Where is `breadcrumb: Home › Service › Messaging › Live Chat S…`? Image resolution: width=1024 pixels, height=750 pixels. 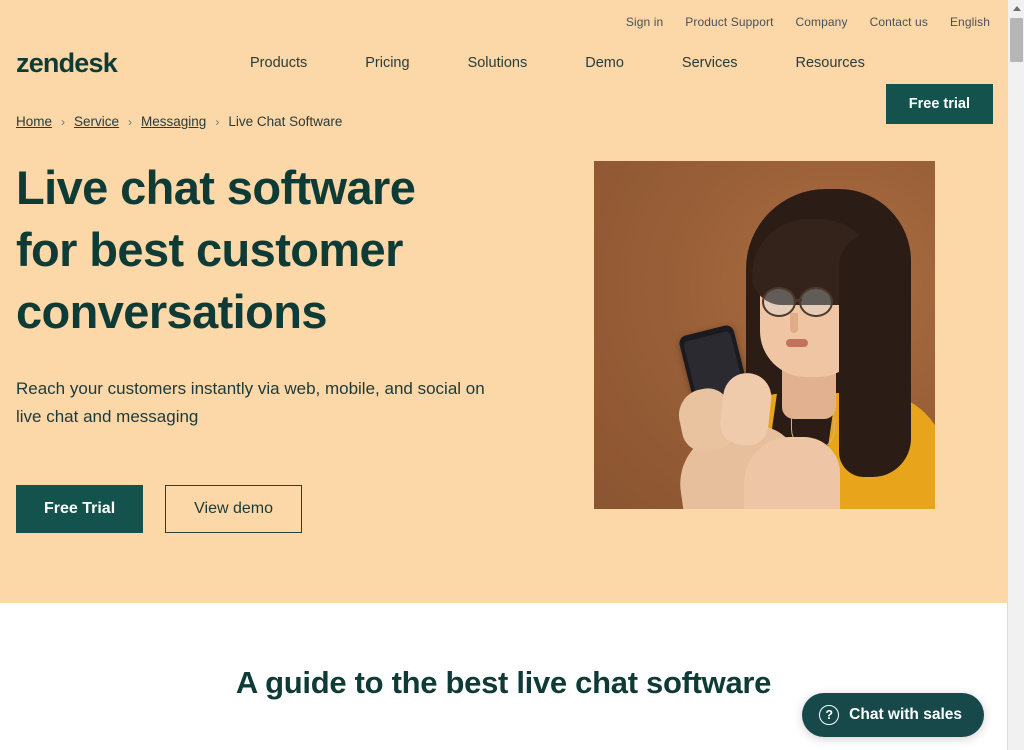 breadcrumb: Home › Service › Messaging › Live Chat S… is located at coordinates (503, 110).